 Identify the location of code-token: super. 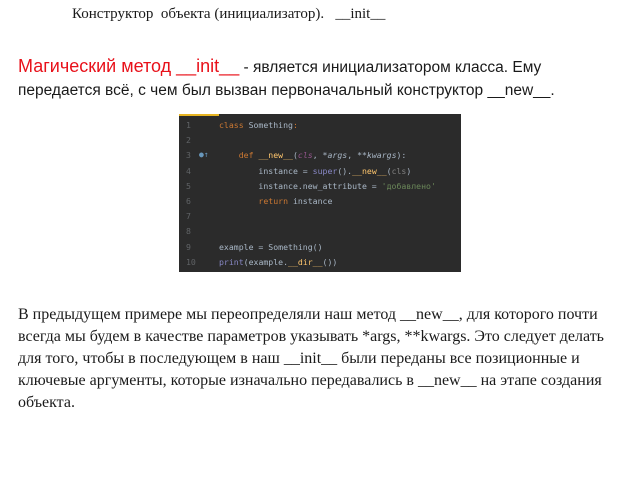
(325, 170).